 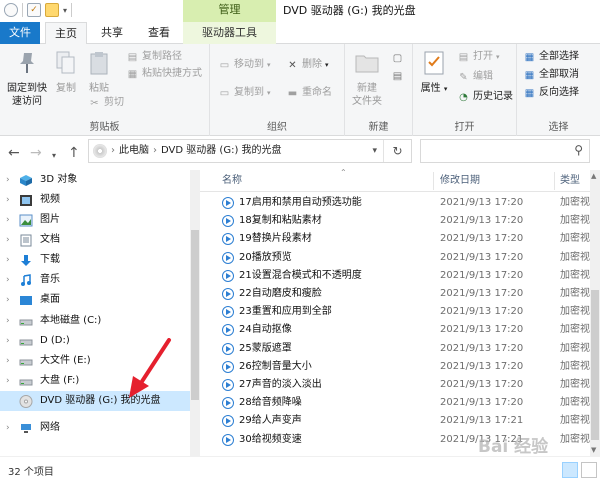 I want to click on file-row: 29给人声变声 2021/9/13 17:21 加密视, so click(x=395, y=421).